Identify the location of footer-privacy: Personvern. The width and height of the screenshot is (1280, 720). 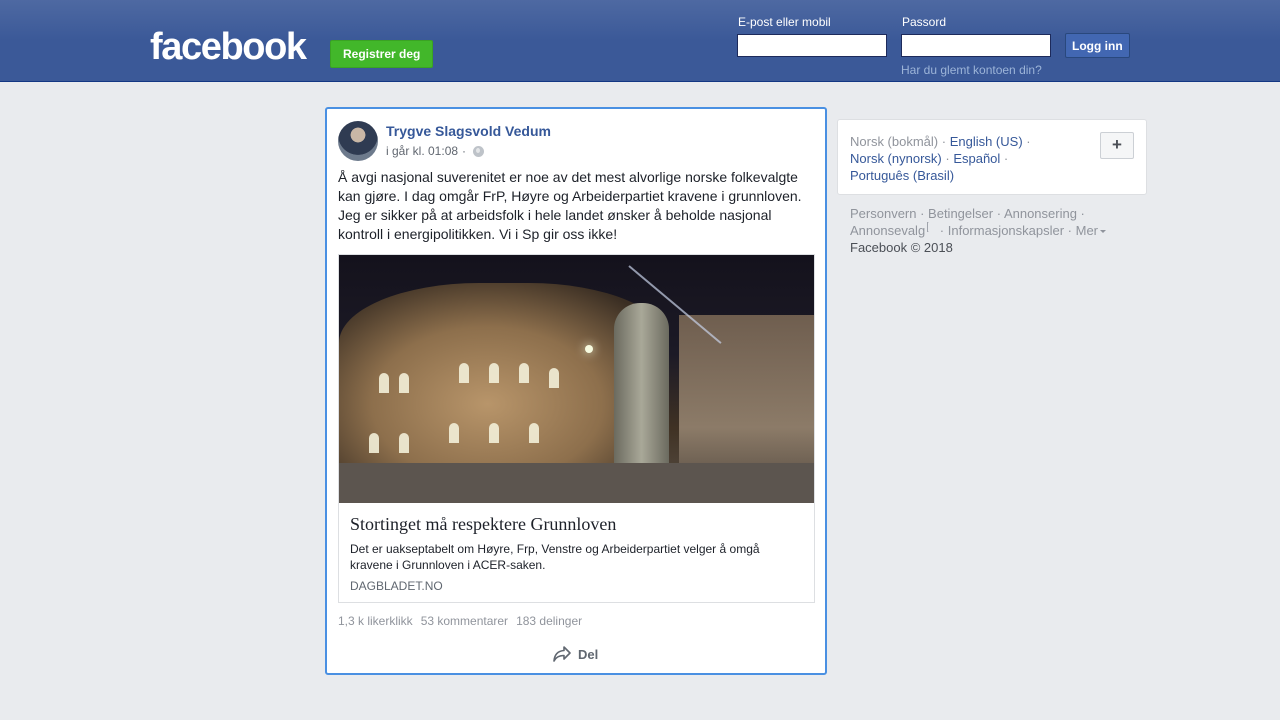
(883, 213).